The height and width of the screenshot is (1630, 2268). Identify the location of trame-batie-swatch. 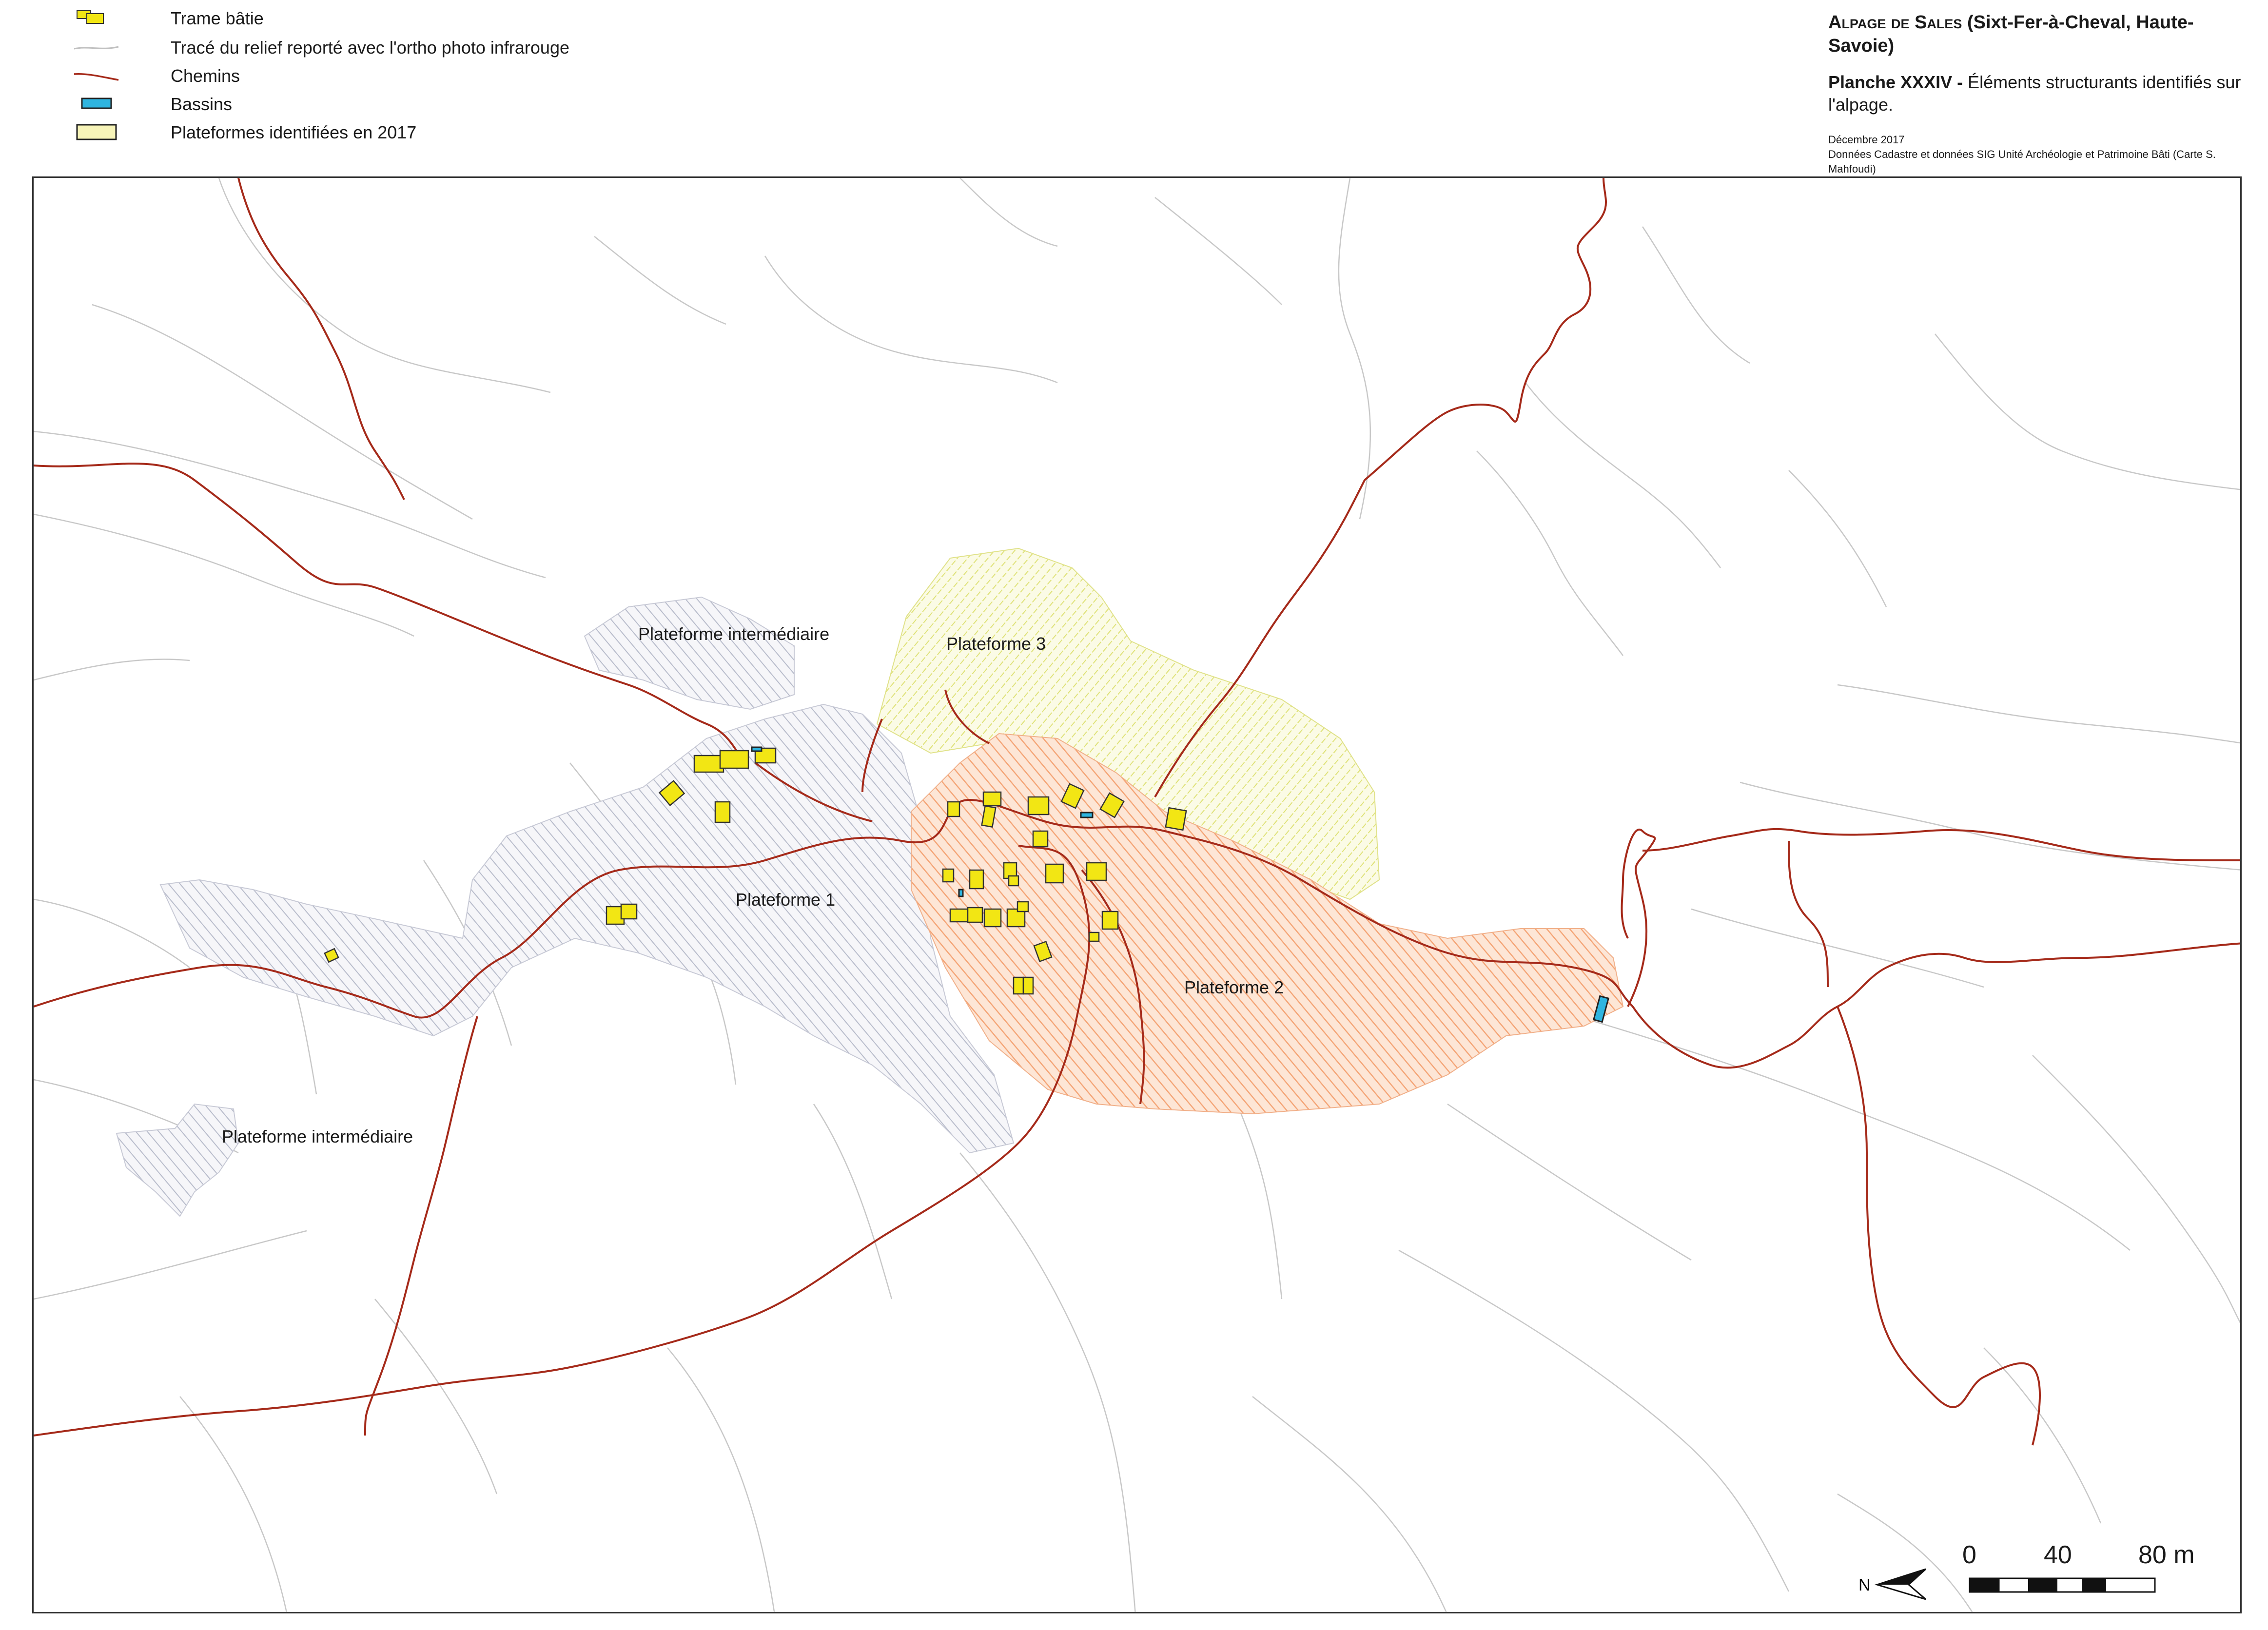
(91, 17).